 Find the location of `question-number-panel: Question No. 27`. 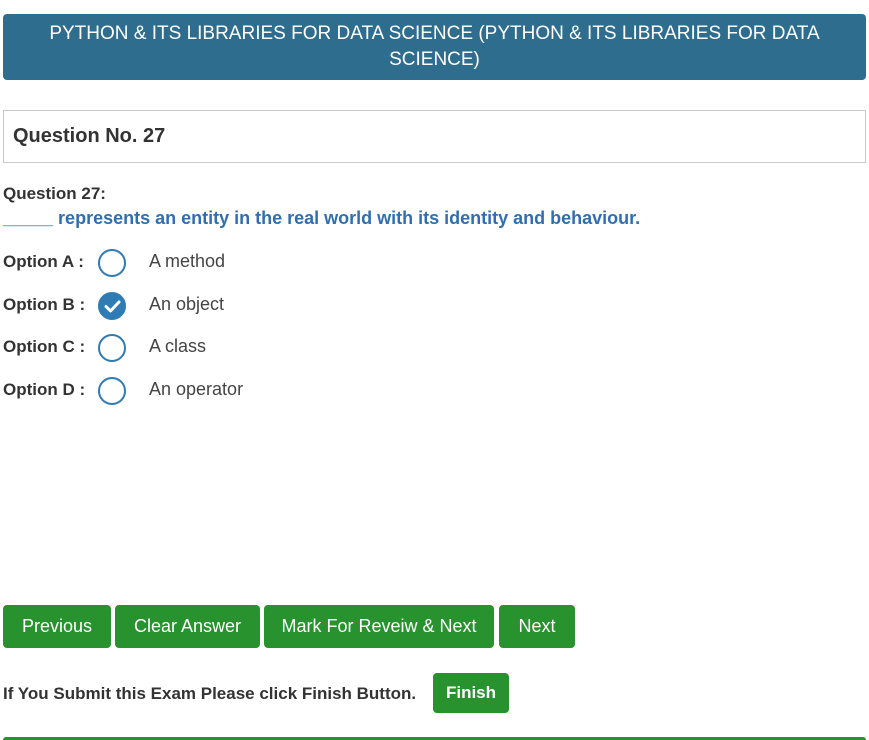

question-number-panel: Question No. 27 is located at coordinates (434, 136).